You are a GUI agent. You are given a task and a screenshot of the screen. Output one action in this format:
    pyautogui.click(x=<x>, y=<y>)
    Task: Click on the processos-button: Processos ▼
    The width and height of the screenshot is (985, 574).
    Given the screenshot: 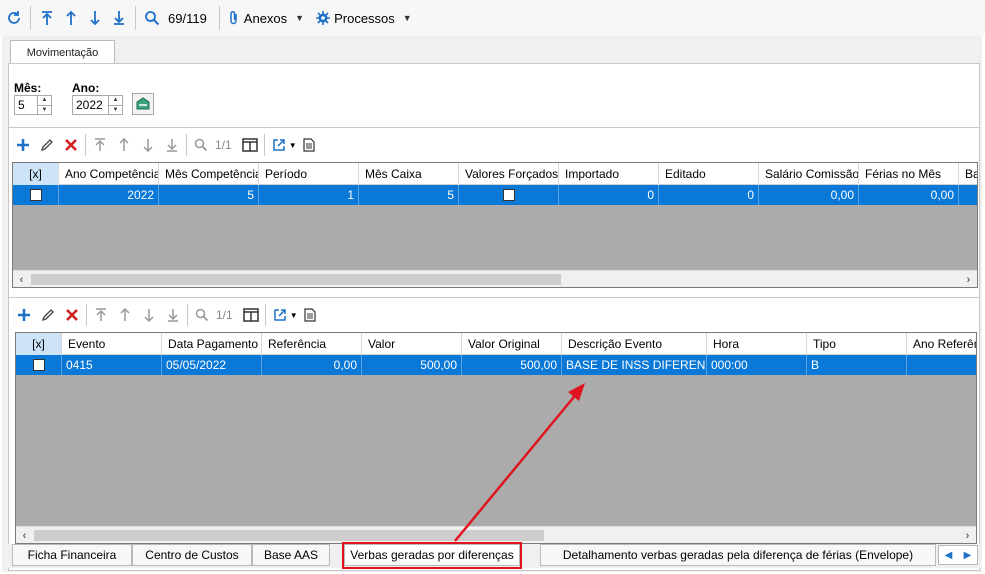 What is the action you would take?
    pyautogui.click(x=364, y=18)
    